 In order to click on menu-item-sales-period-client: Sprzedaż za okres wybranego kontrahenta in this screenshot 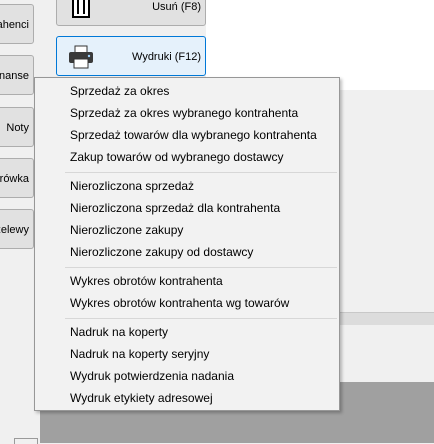, I will do `click(184, 113)`.